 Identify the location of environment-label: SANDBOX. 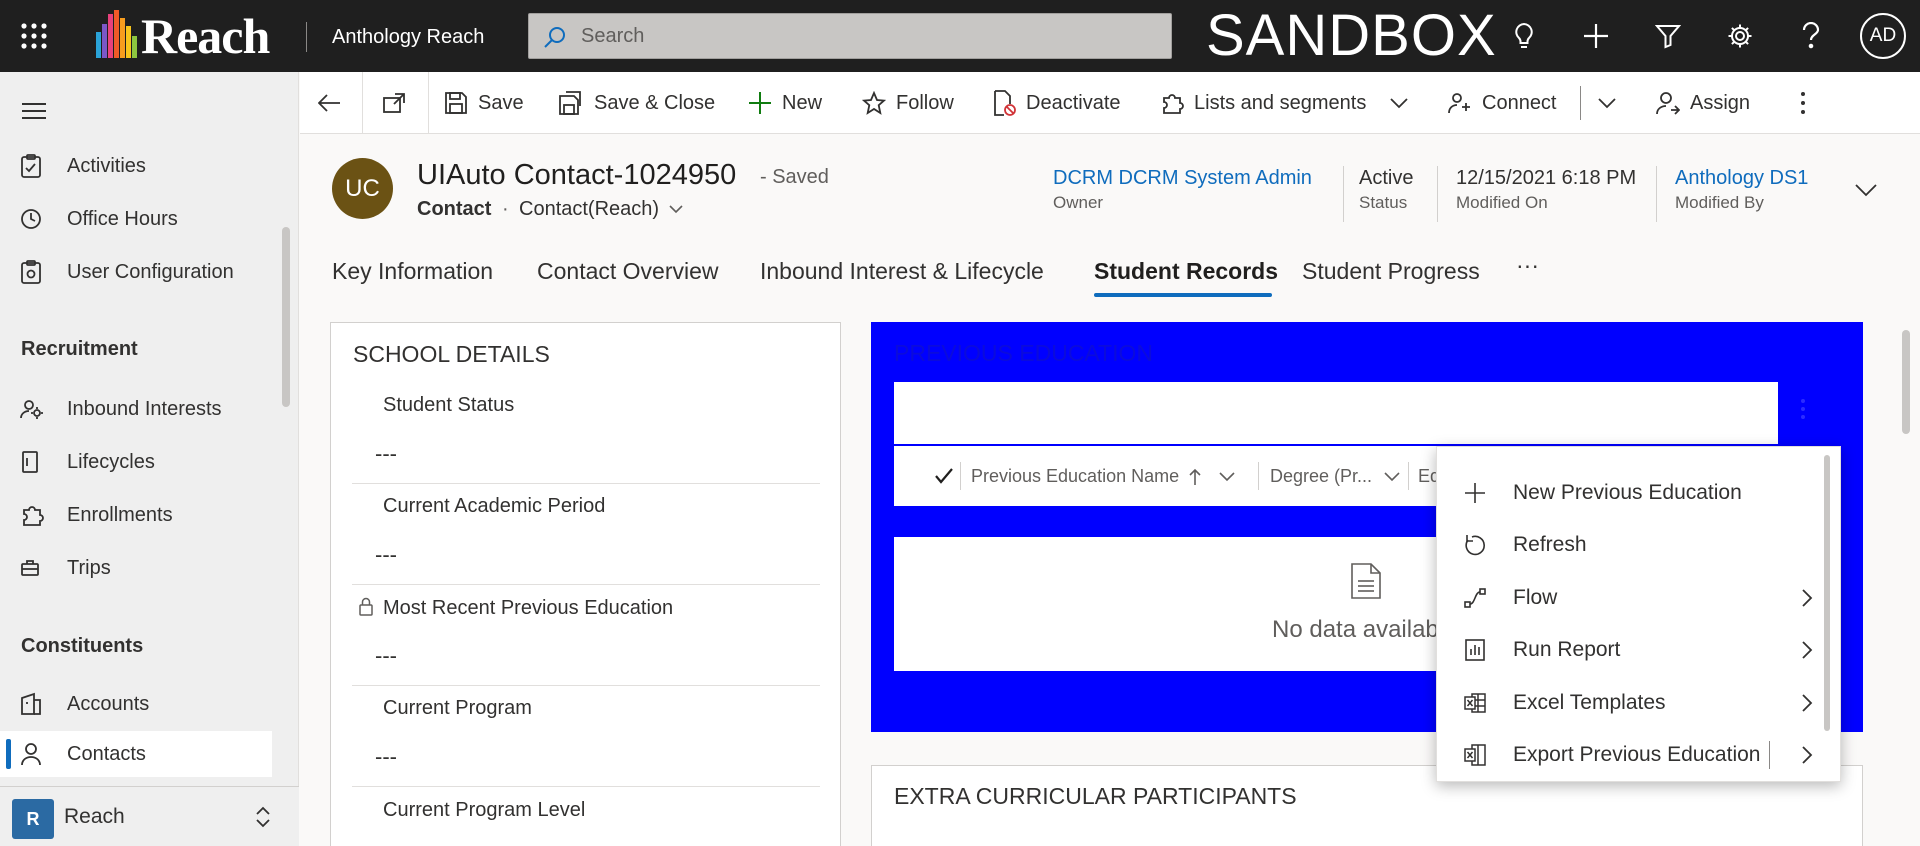
(1351, 35).